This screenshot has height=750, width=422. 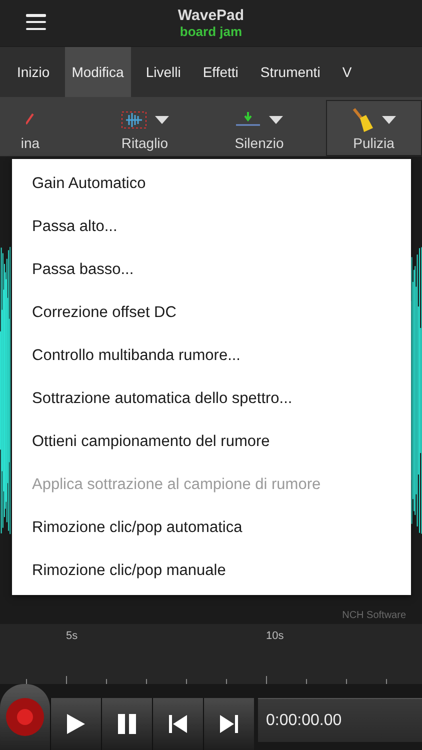 What do you see at coordinates (290, 72) in the screenshot?
I see `tab: Strumenti` at bounding box center [290, 72].